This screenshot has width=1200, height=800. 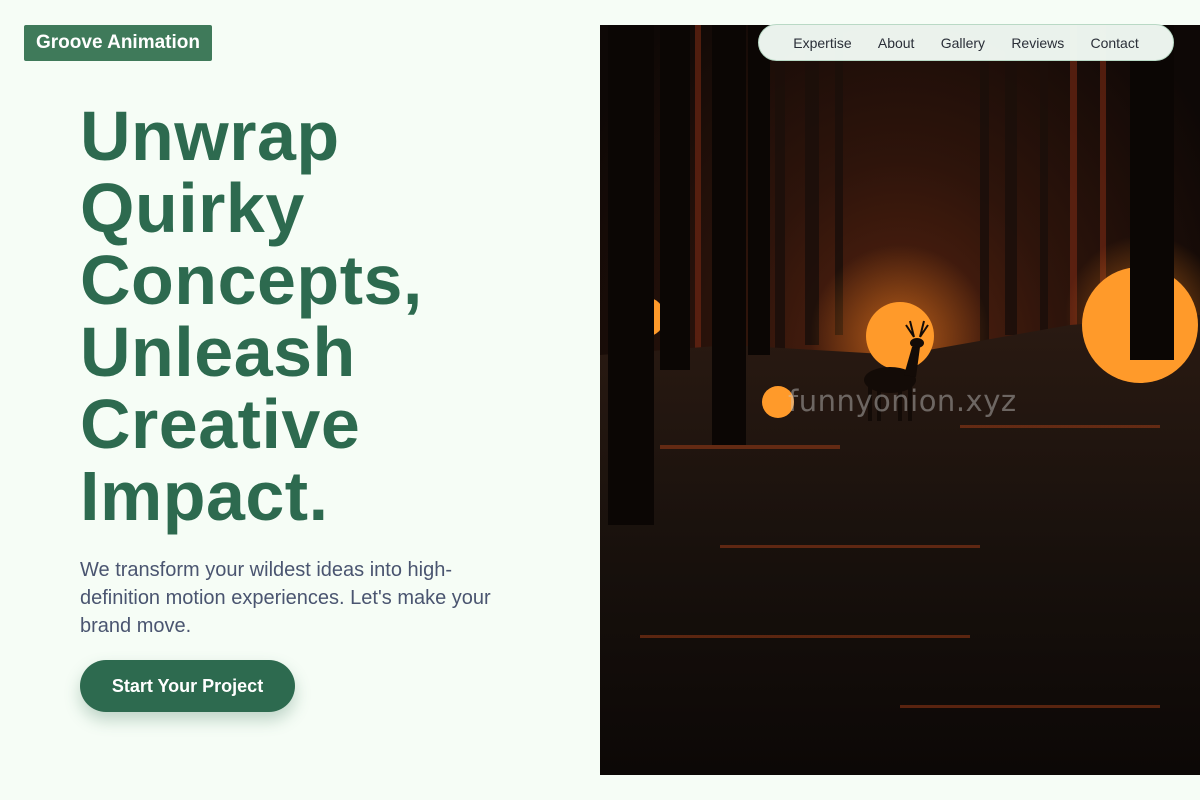 What do you see at coordinates (1037, 43) in the screenshot?
I see `nav-item-reviews: Reviews` at bounding box center [1037, 43].